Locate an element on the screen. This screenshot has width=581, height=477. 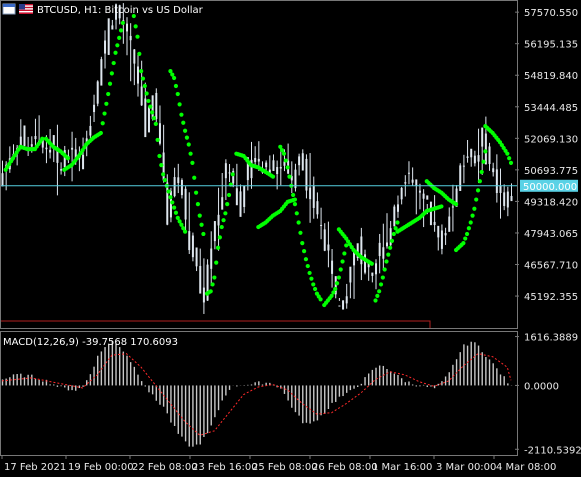
price-tick-label: 50693.775 is located at coordinates (551, 171).